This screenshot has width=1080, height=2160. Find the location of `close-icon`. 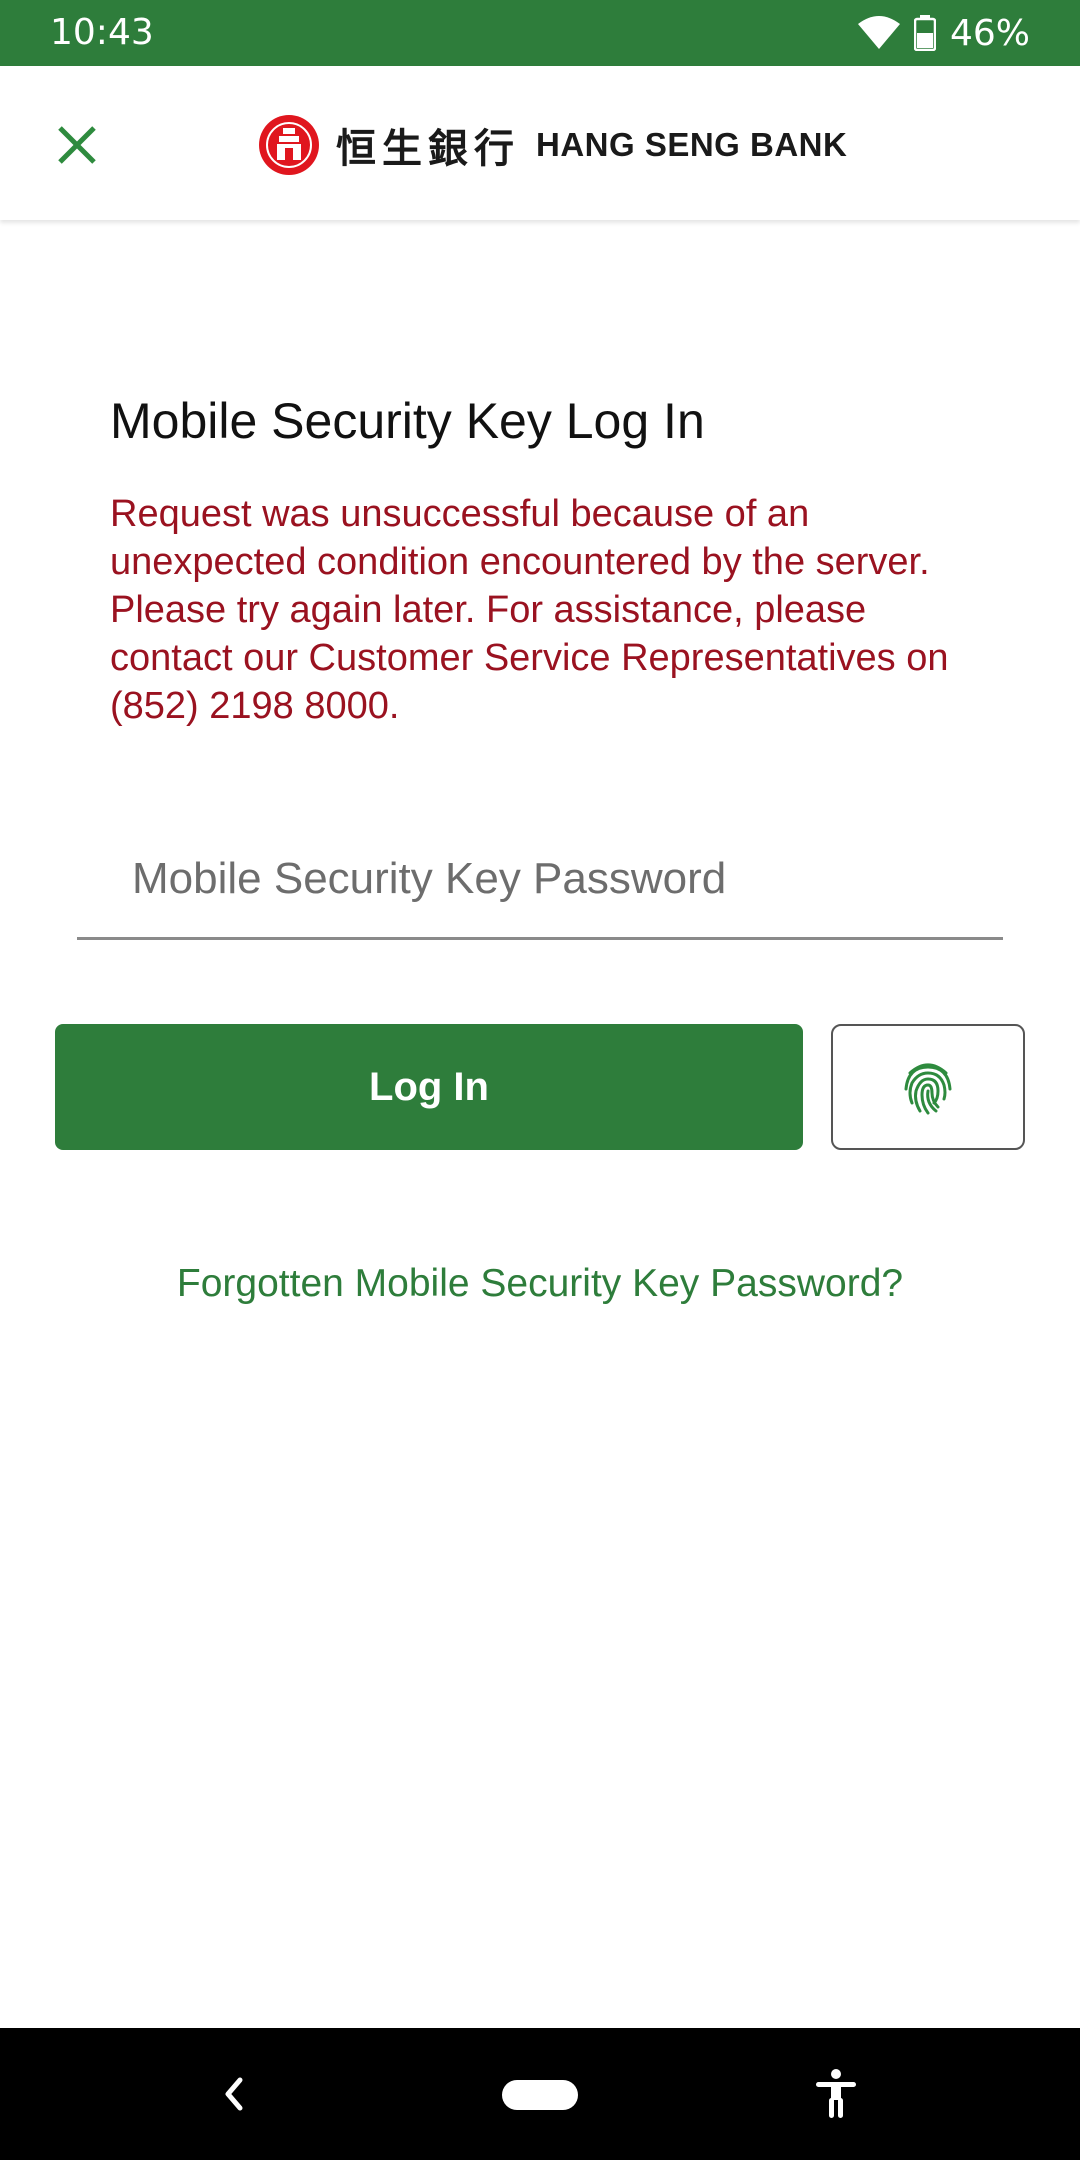

close-icon is located at coordinates (77, 145).